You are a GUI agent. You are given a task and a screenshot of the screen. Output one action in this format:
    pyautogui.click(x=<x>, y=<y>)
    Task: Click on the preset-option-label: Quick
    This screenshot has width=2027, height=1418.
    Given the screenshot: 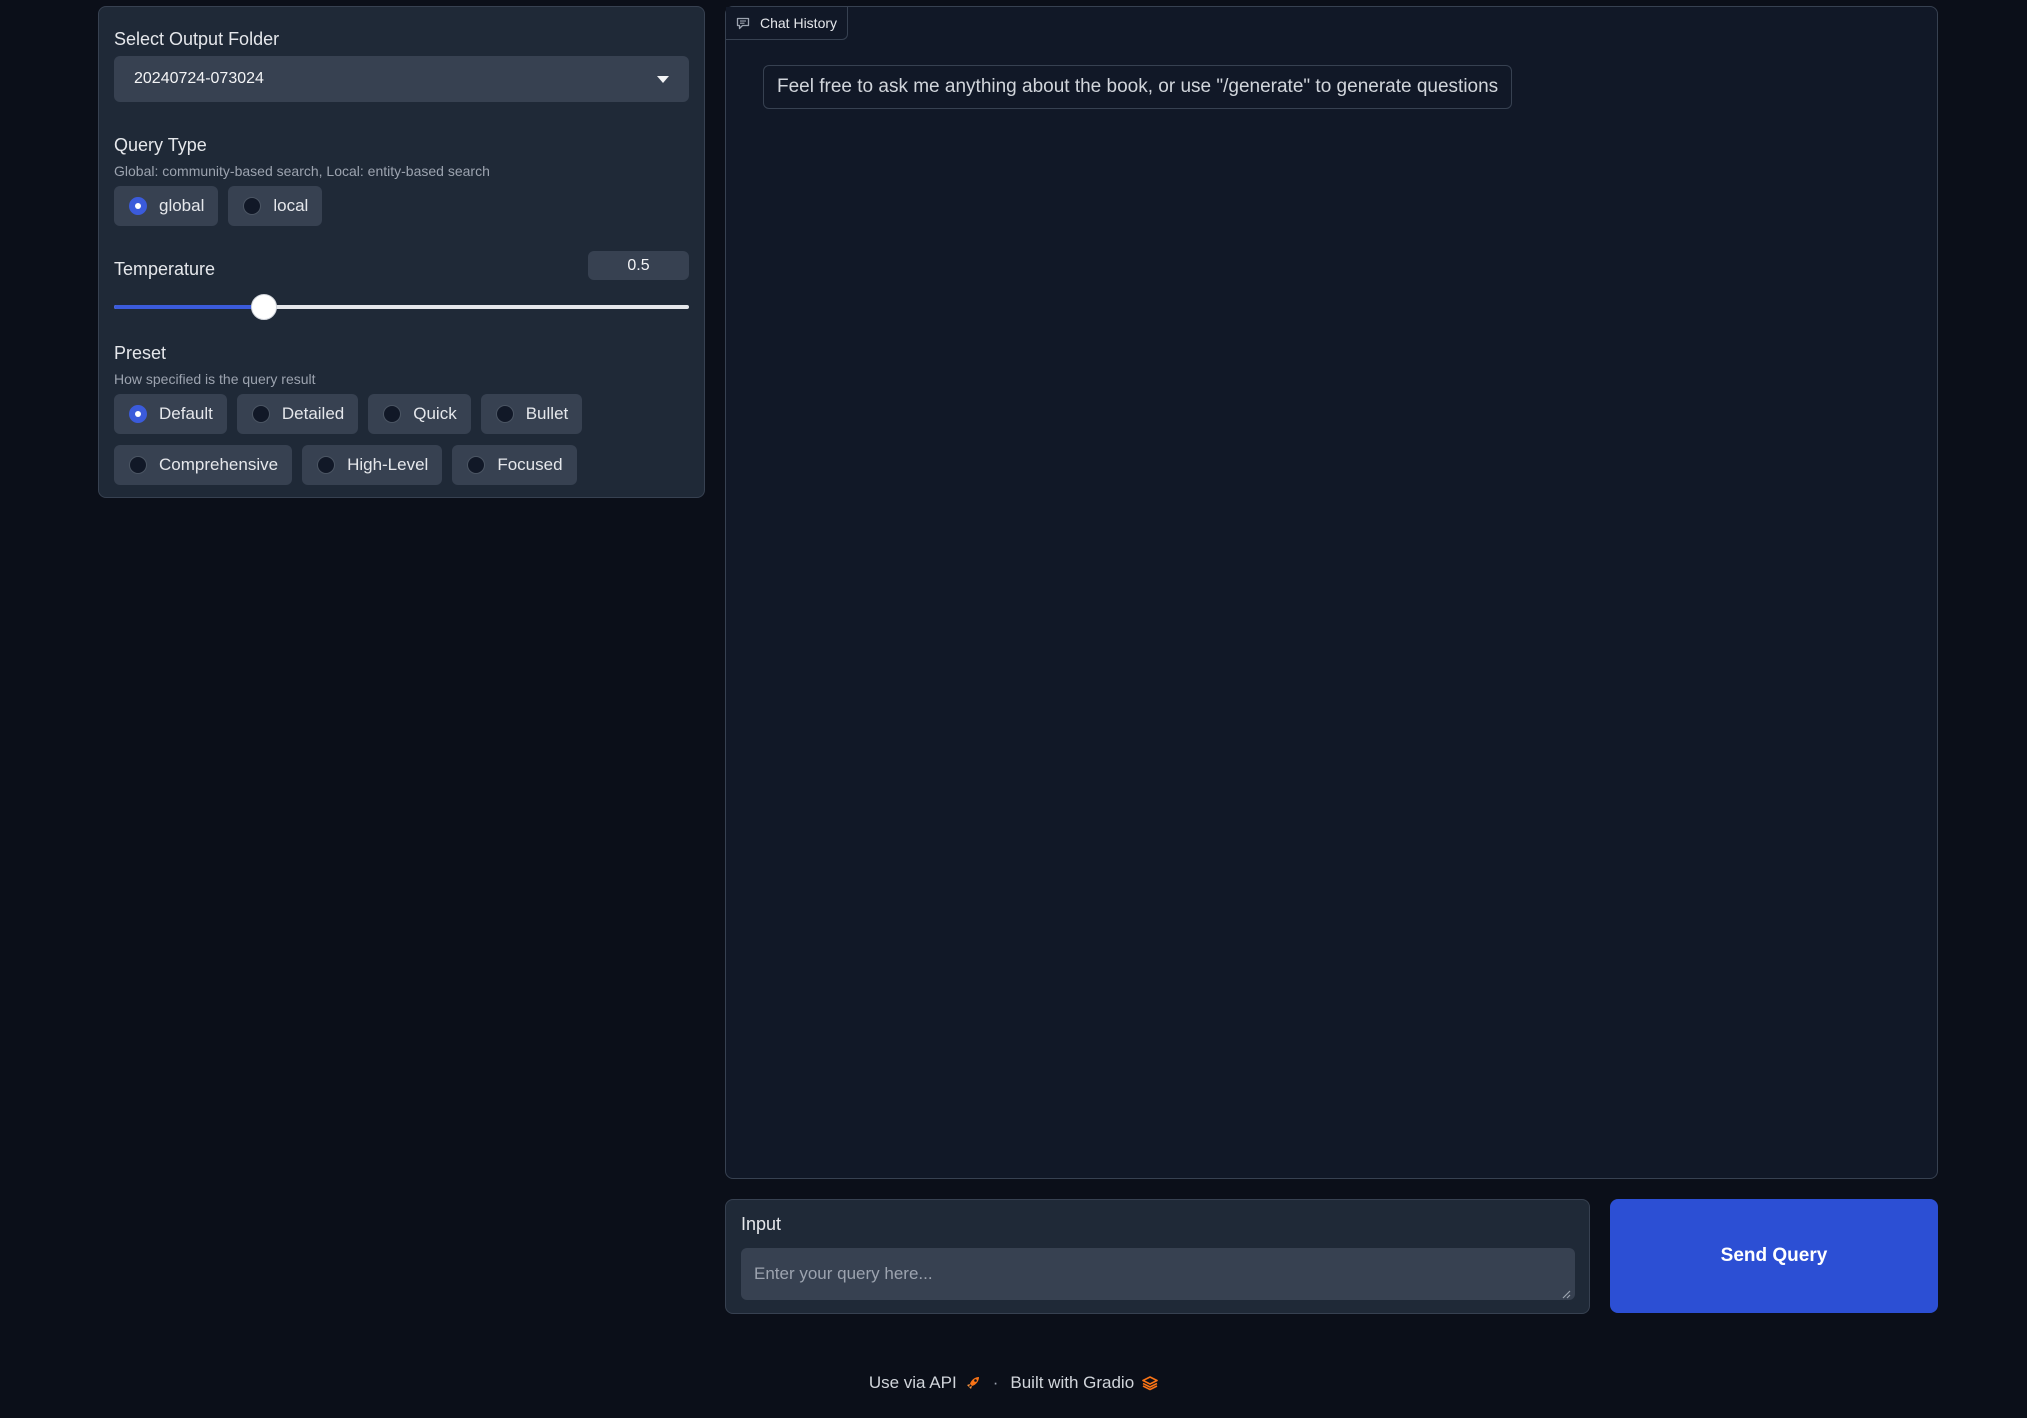 What is the action you would take?
    pyautogui.click(x=435, y=413)
    